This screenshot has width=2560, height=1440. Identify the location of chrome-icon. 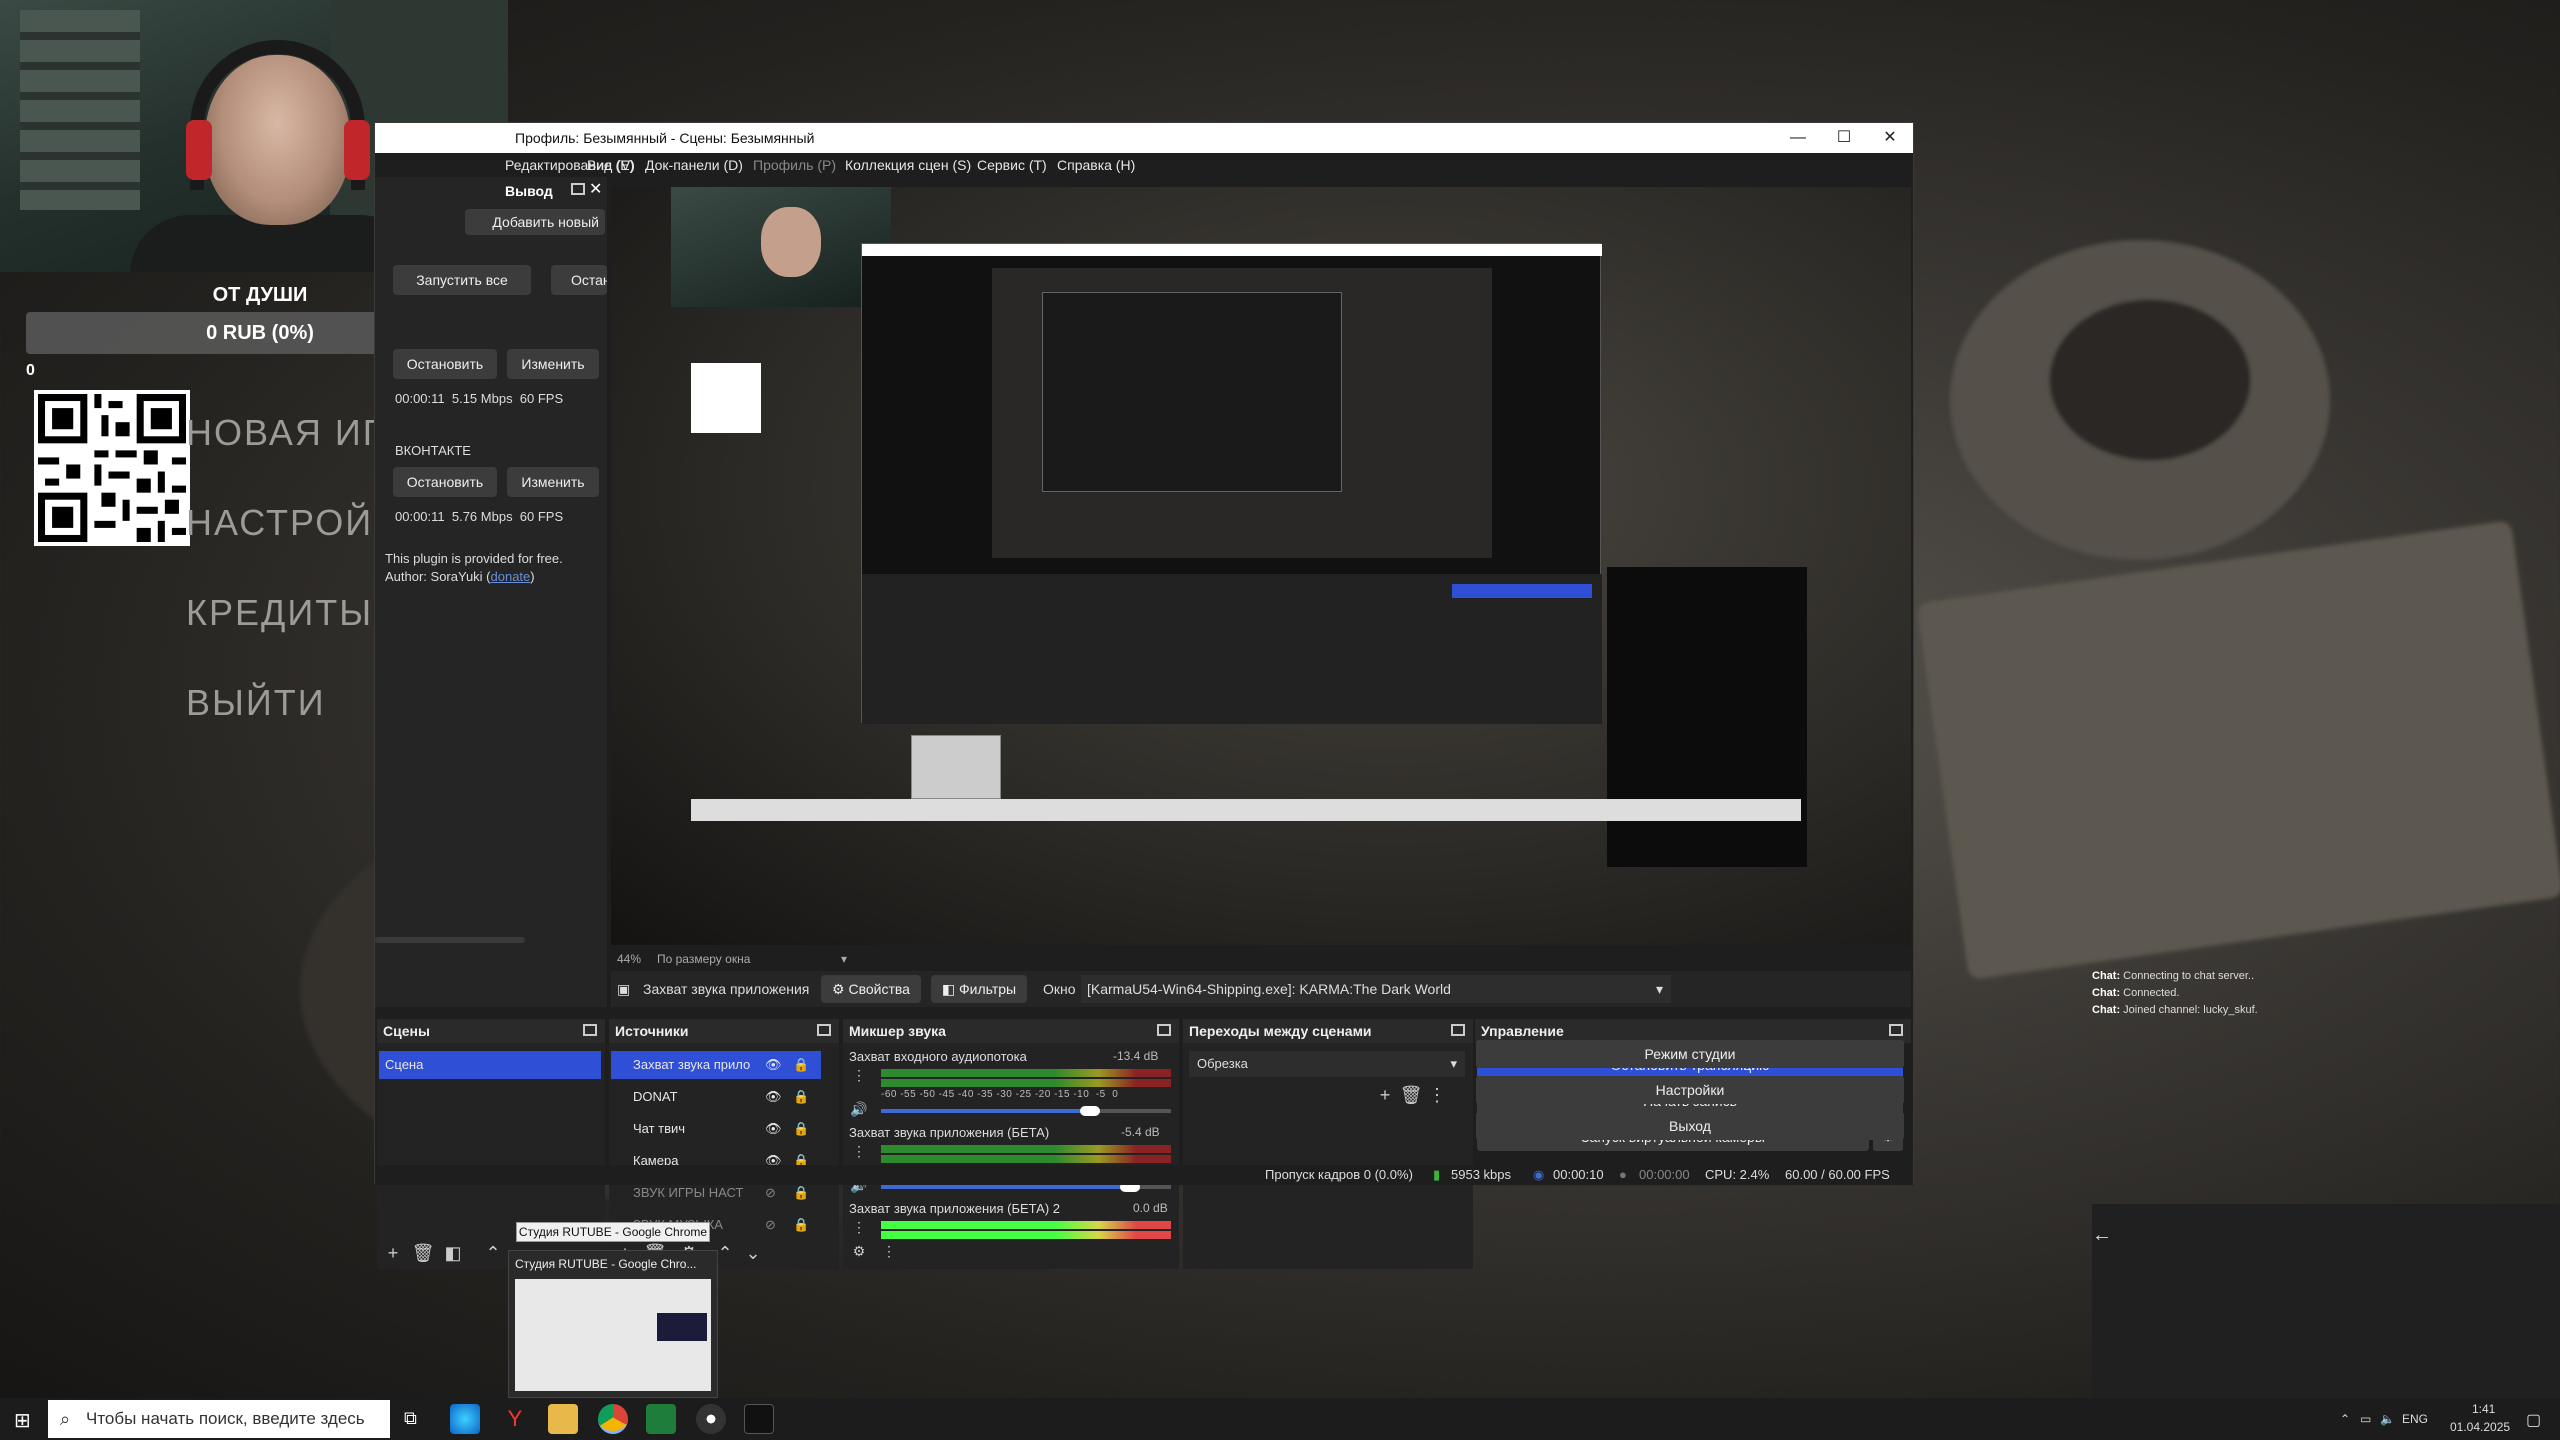
(613, 1419).